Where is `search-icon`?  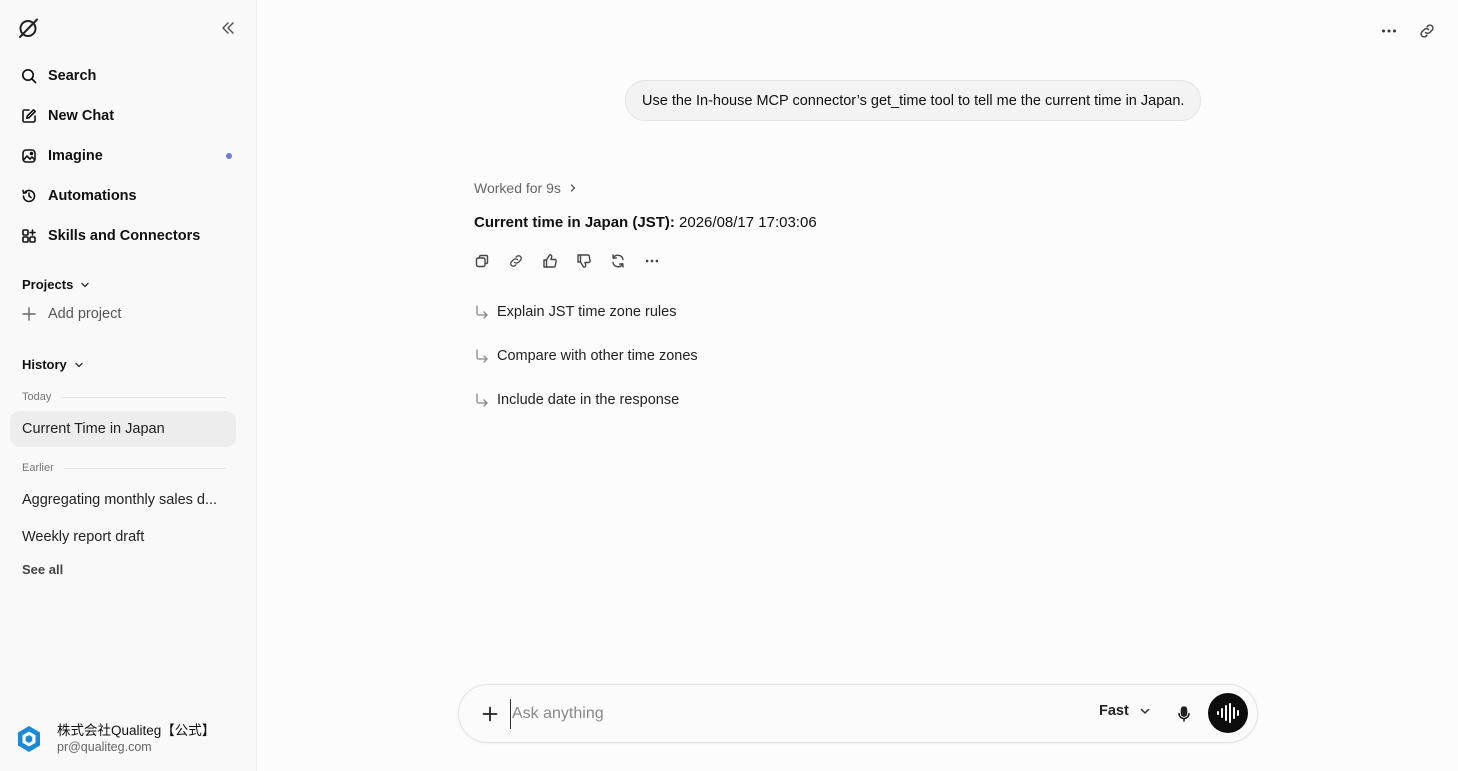 search-icon is located at coordinates (29, 76).